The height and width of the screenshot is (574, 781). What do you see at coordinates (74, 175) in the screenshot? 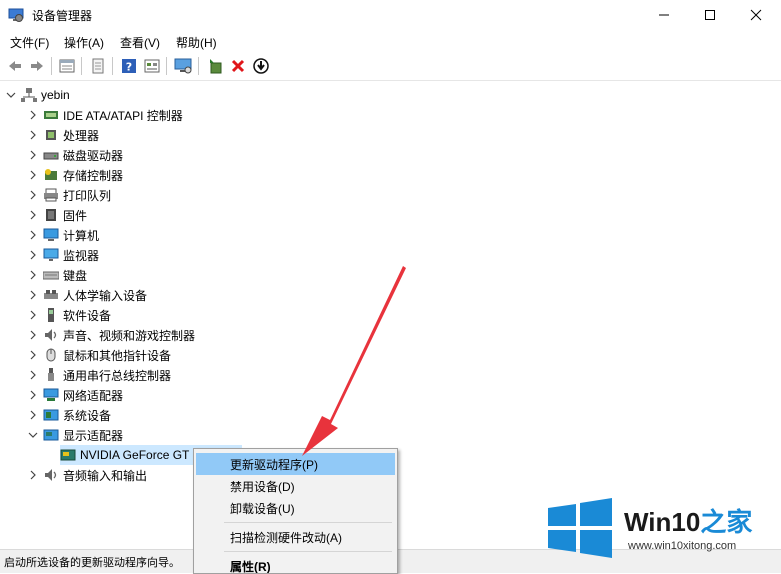
I see `tree-category: 存储控制器` at bounding box center [74, 175].